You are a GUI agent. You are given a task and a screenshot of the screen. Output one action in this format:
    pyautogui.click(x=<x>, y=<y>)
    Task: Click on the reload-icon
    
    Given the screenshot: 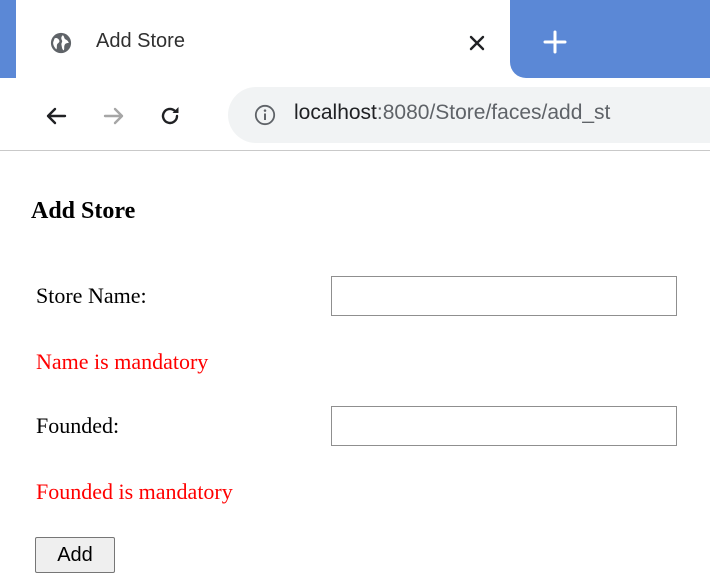 What is the action you would take?
    pyautogui.click(x=170, y=116)
    